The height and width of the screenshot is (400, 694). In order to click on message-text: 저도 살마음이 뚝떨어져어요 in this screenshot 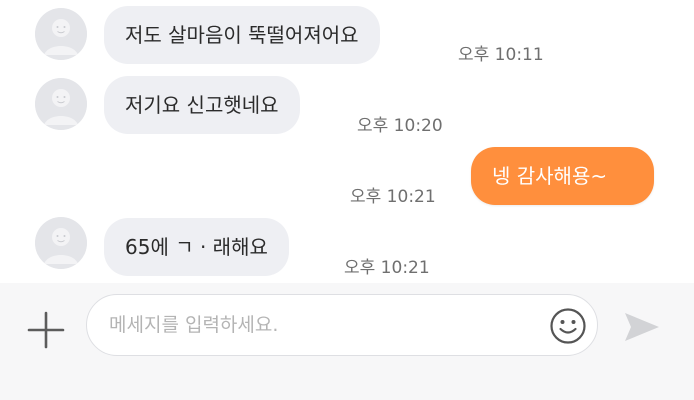, I will do `click(242, 35)`.